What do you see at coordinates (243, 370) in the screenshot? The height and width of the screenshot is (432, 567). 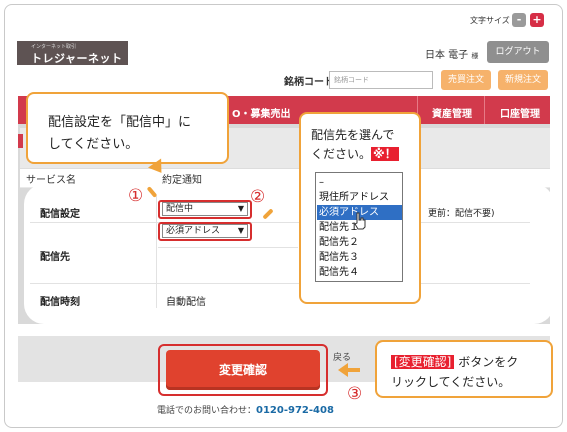 I see `confirm-change-button: 変更確認` at bounding box center [243, 370].